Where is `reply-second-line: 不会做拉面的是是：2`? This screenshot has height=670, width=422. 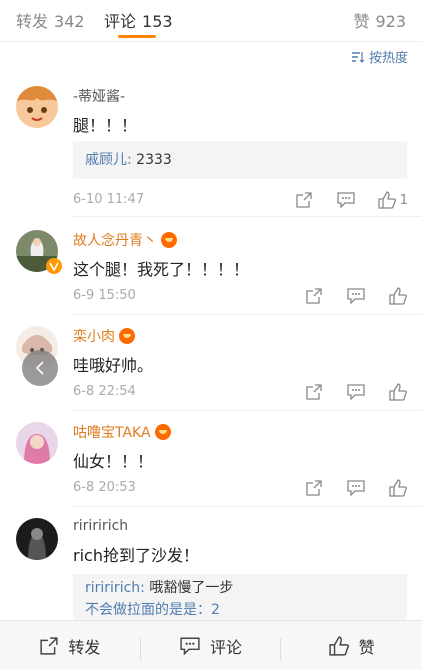
reply-second-line: 不会做拉面的是是：2 is located at coordinates (240, 610).